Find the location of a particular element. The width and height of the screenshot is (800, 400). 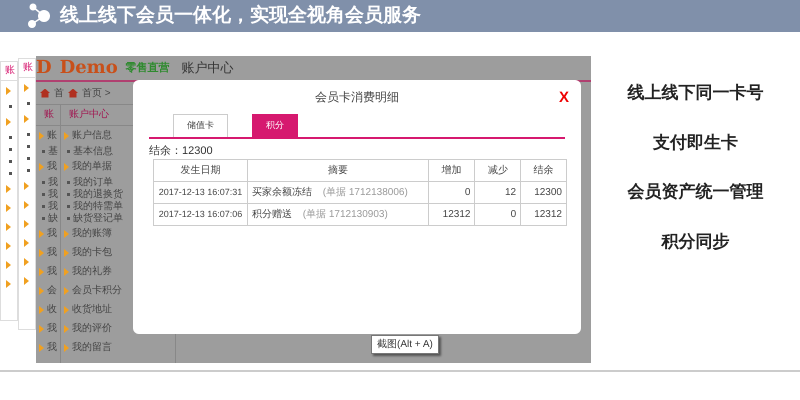

breadcrumb-link: 首 is located at coordinates (59, 93).